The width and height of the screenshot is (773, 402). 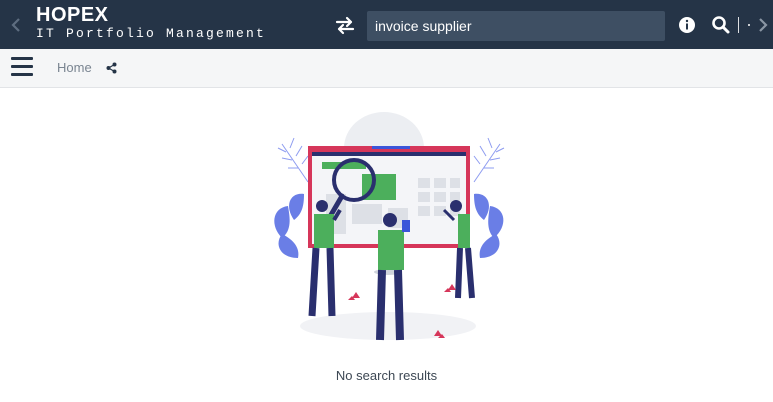 I want to click on search-field, so click(x=516, y=26).